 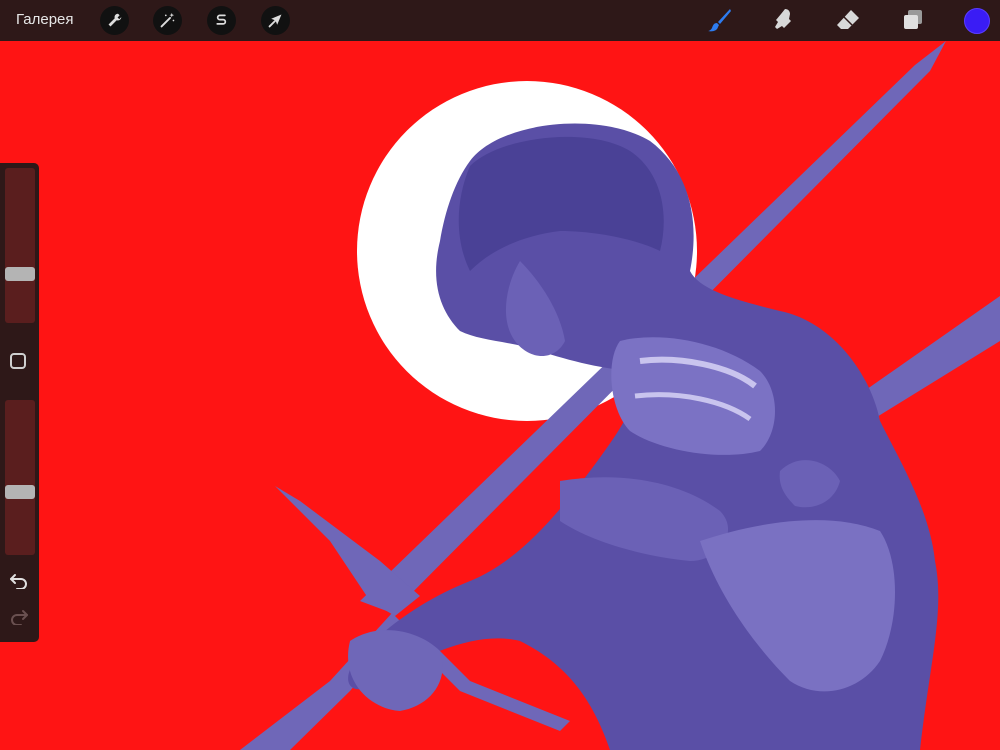 I want to click on gallery-button: Галерея, so click(x=45, y=19).